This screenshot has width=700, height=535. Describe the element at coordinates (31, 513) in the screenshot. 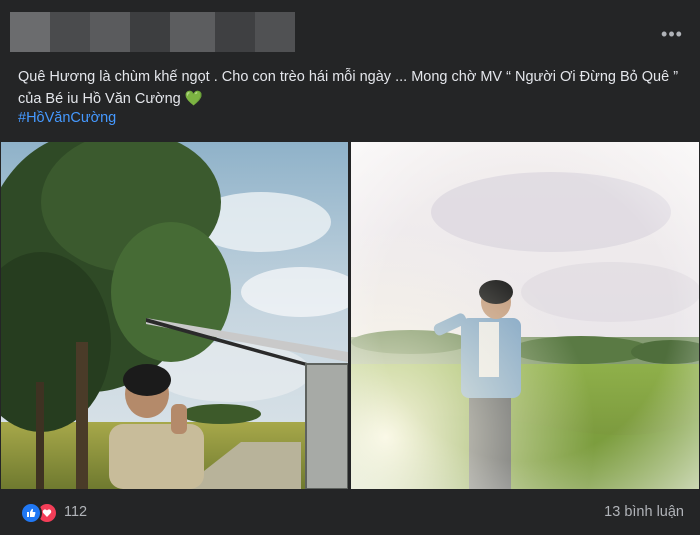

I see `like-icon` at that location.